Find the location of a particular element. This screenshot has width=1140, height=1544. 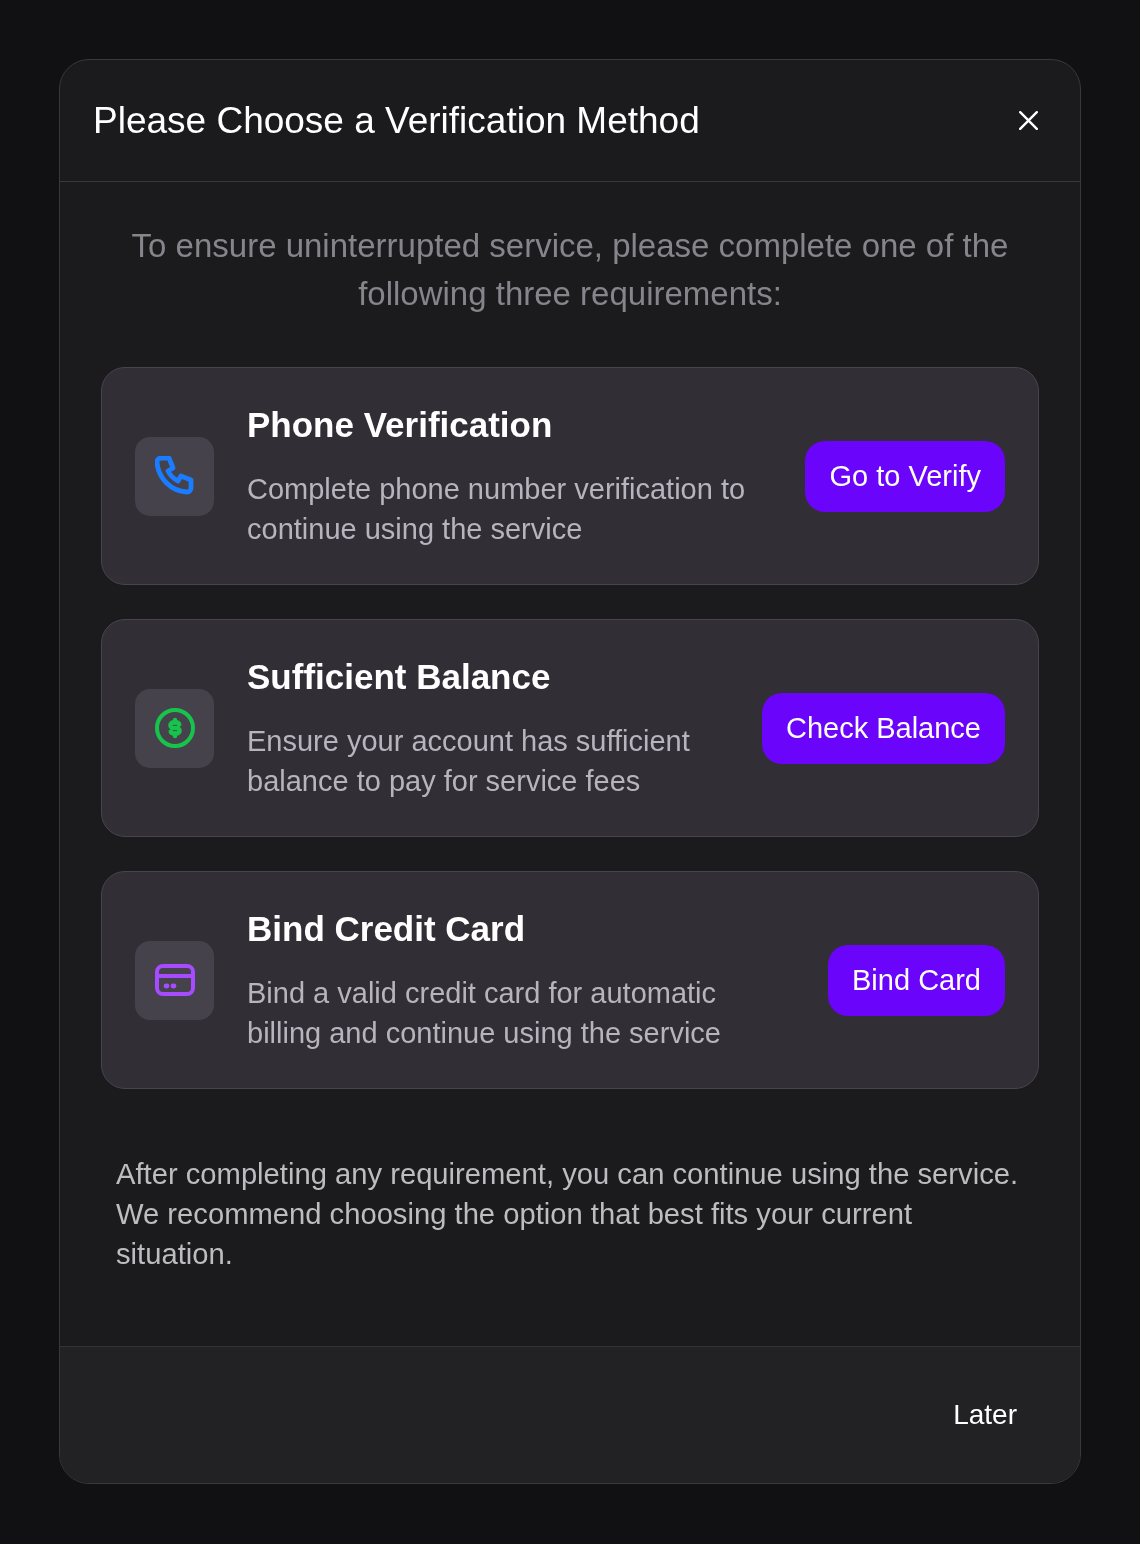

option-title: Phone Verification is located at coordinates (400, 425).